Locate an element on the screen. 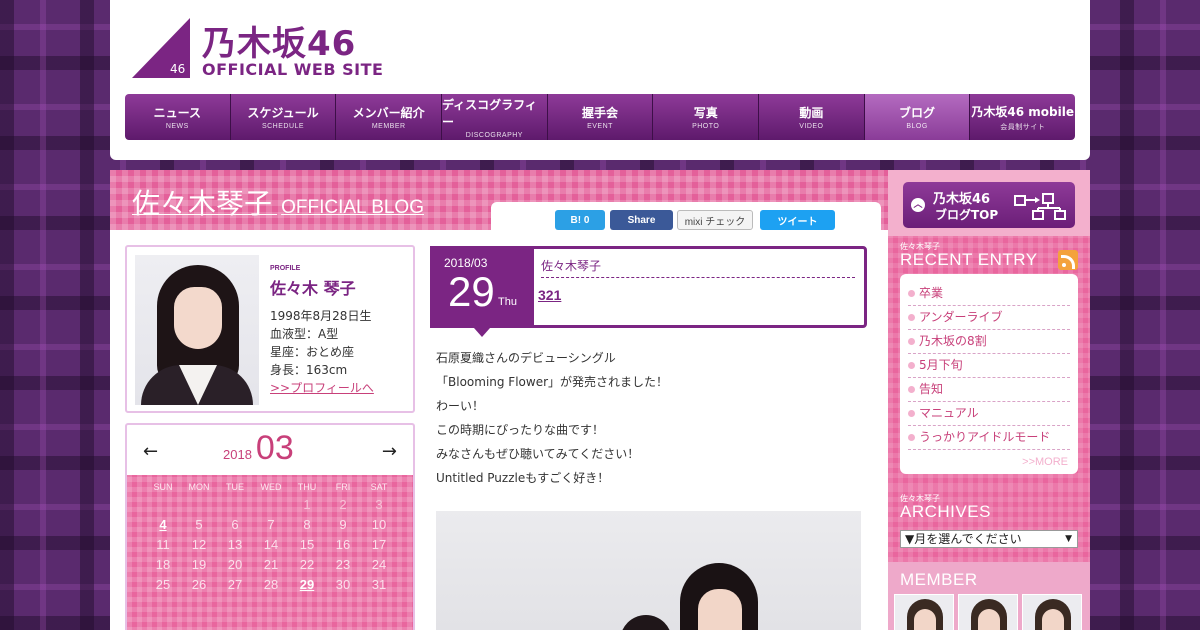 This screenshot has width=1200, height=630. calendar-day: 28 is located at coordinates (271, 584).